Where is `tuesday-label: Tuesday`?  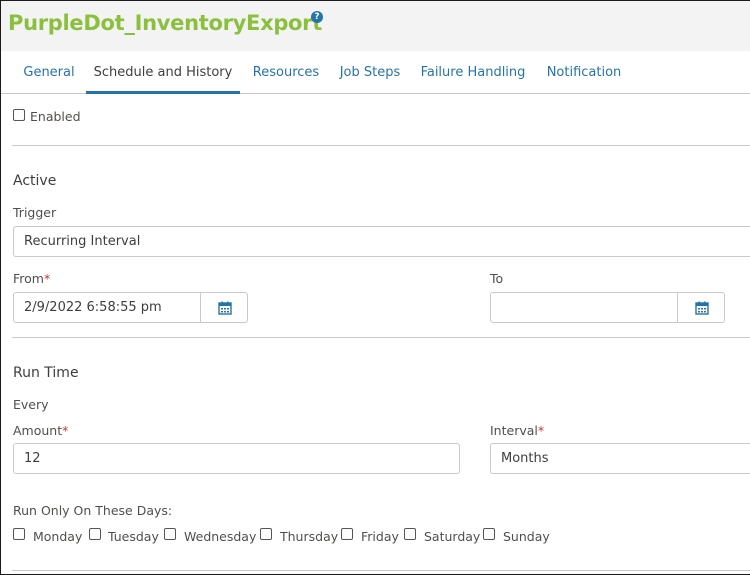
tuesday-label: Tuesday is located at coordinates (133, 536).